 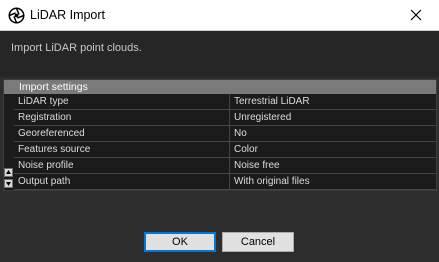 I want to click on close-icon, so click(x=416, y=15).